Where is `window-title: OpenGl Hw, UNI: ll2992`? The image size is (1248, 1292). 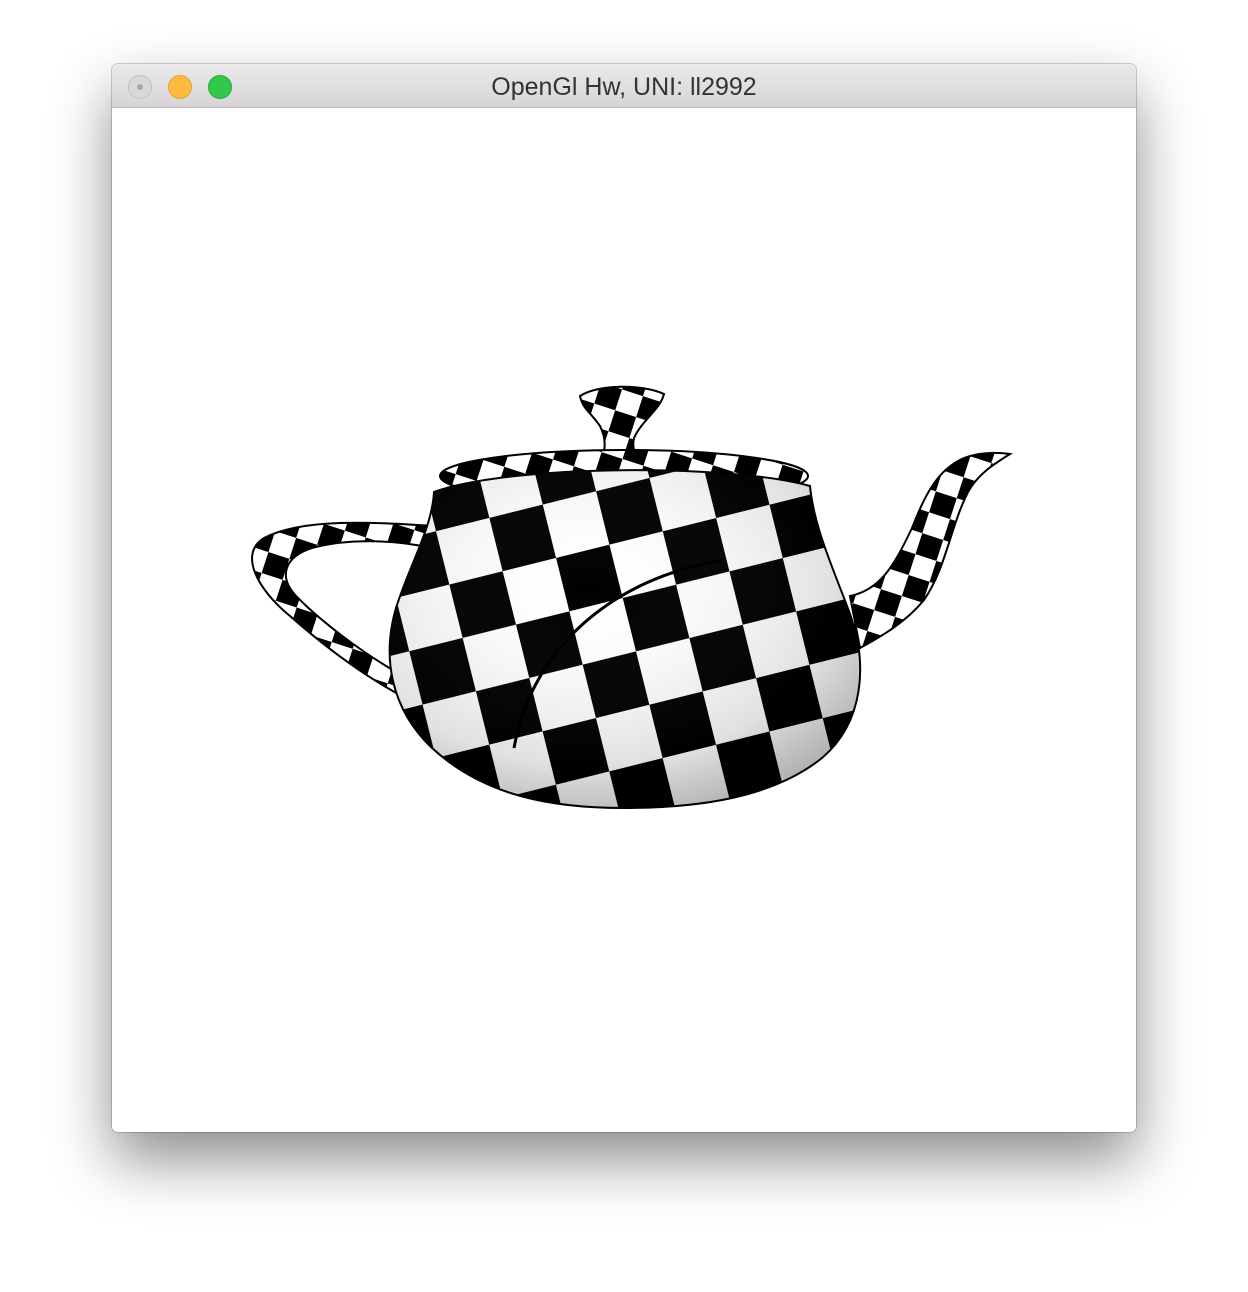 window-title: OpenGl Hw, UNI: ll2992 is located at coordinates (624, 87).